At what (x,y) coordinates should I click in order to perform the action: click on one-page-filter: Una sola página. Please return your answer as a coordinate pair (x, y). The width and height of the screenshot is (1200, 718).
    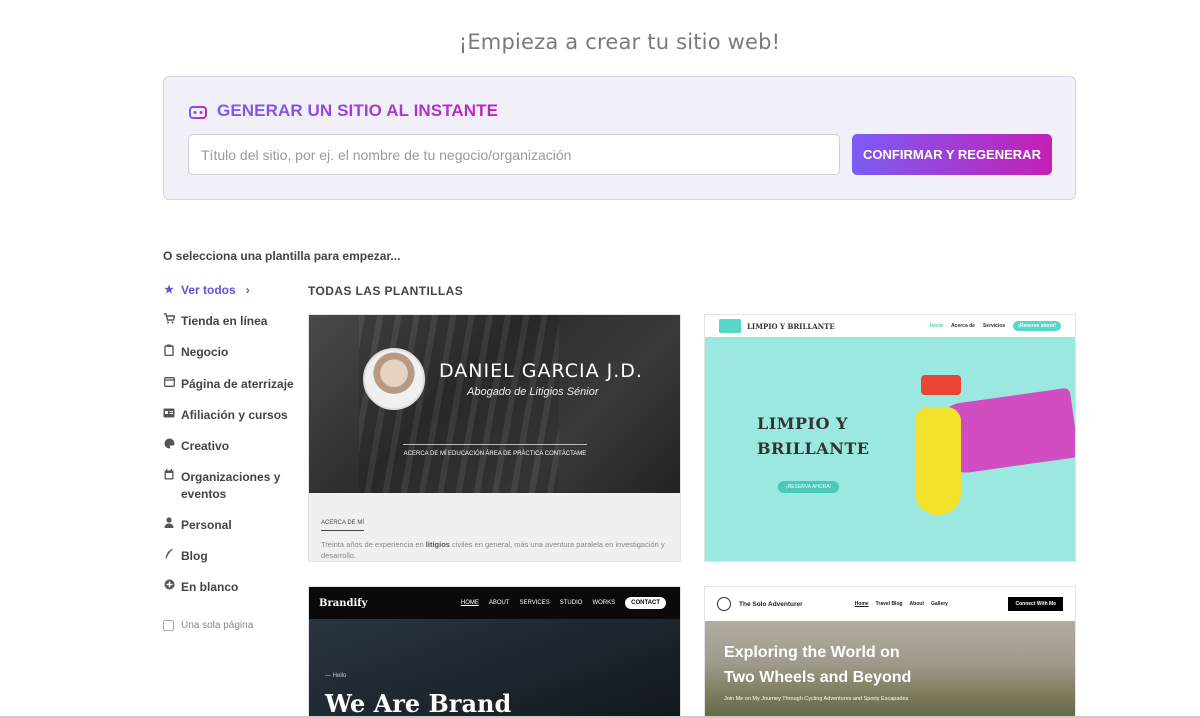
    Looking at the image, I should click on (230, 625).